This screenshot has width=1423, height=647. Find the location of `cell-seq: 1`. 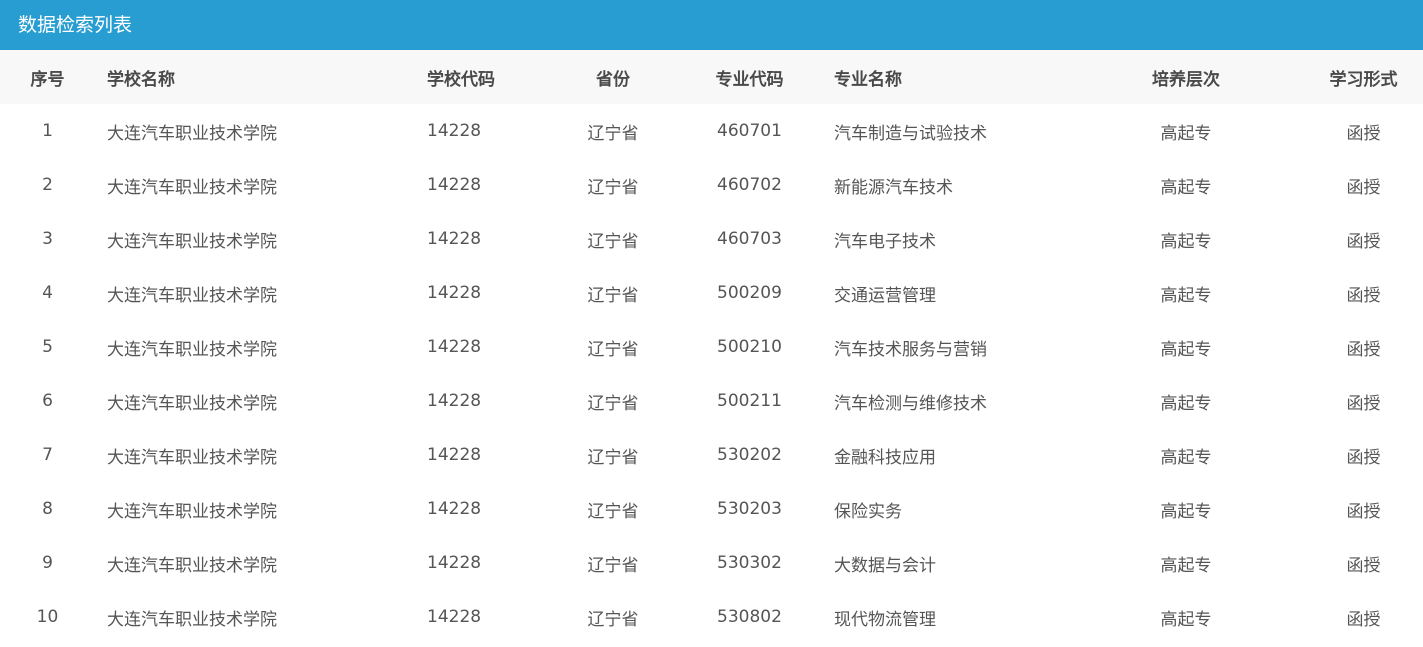

cell-seq: 1 is located at coordinates (47, 131).